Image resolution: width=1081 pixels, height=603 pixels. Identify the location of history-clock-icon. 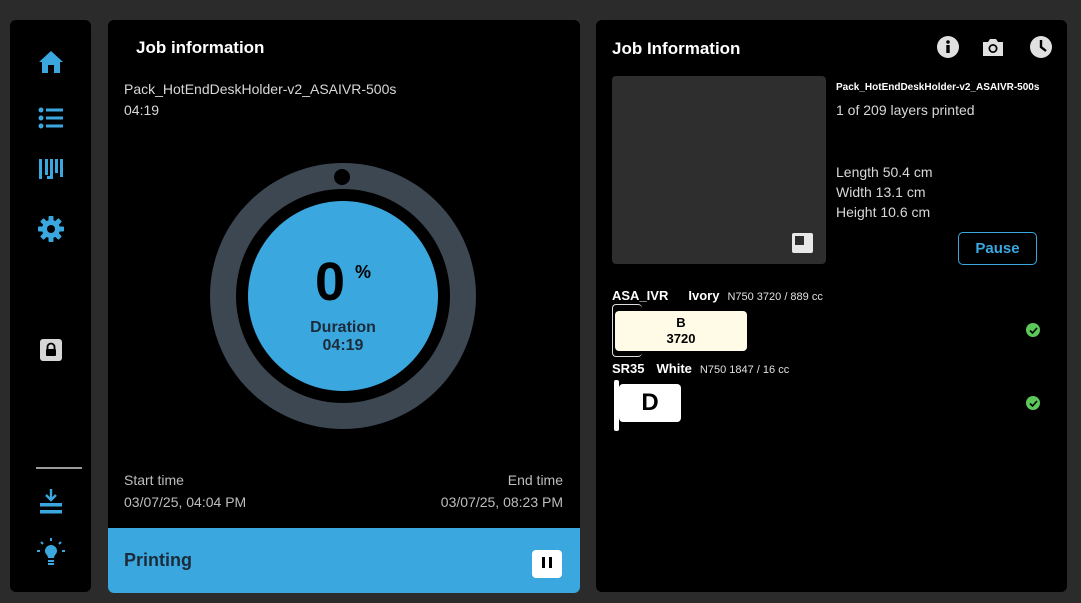
(1041, 47).